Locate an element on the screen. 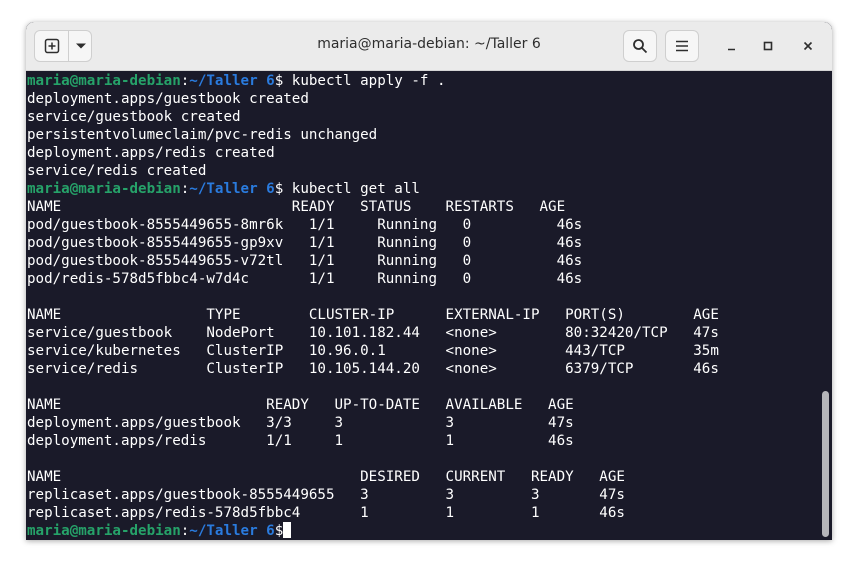  close-button is located at coordinates (808, 46).